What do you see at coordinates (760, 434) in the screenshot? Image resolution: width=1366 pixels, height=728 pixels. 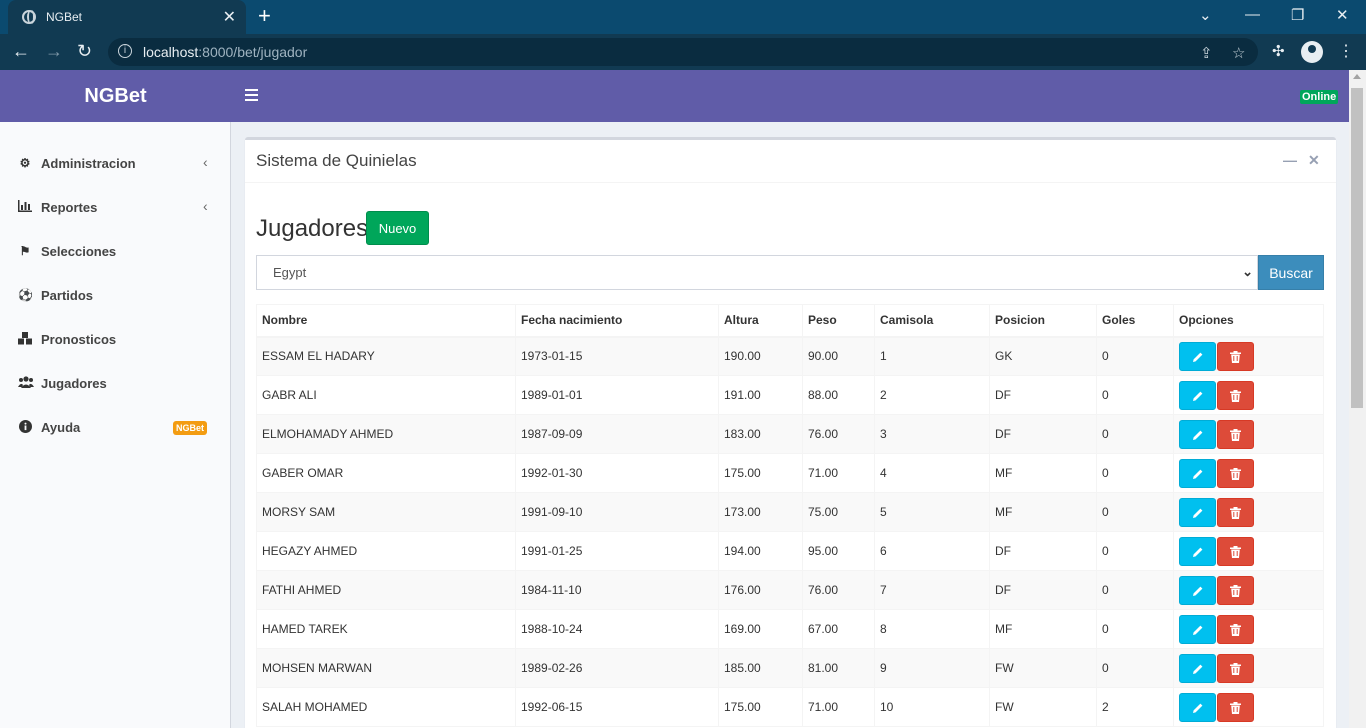 I see `table-cell: 183.00` at bounding box center [760, 434].